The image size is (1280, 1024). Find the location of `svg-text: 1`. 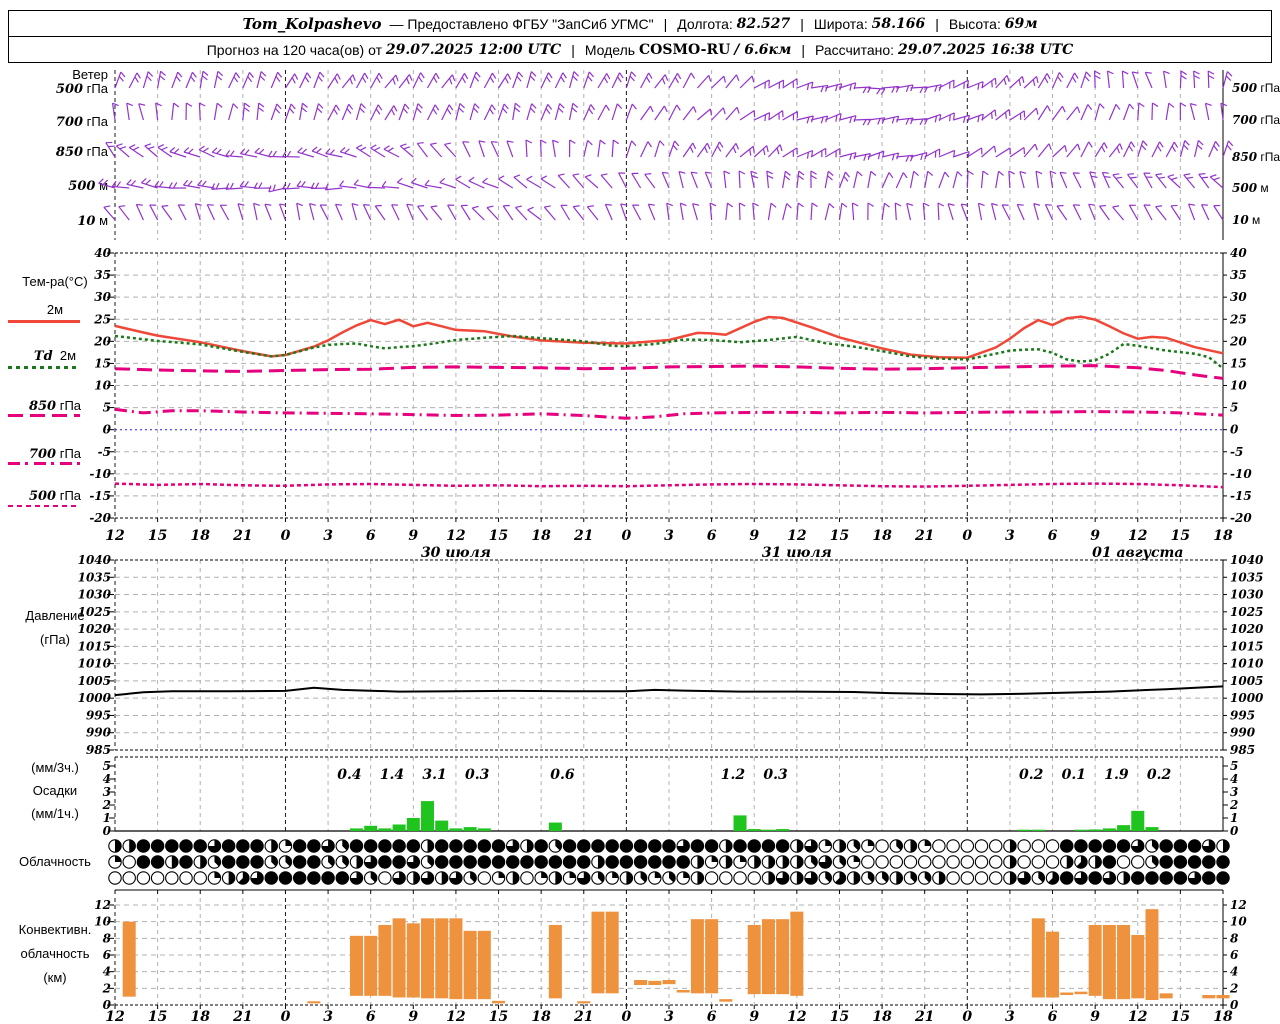

svg-text: 1 is located at coordinates (1234, 818).